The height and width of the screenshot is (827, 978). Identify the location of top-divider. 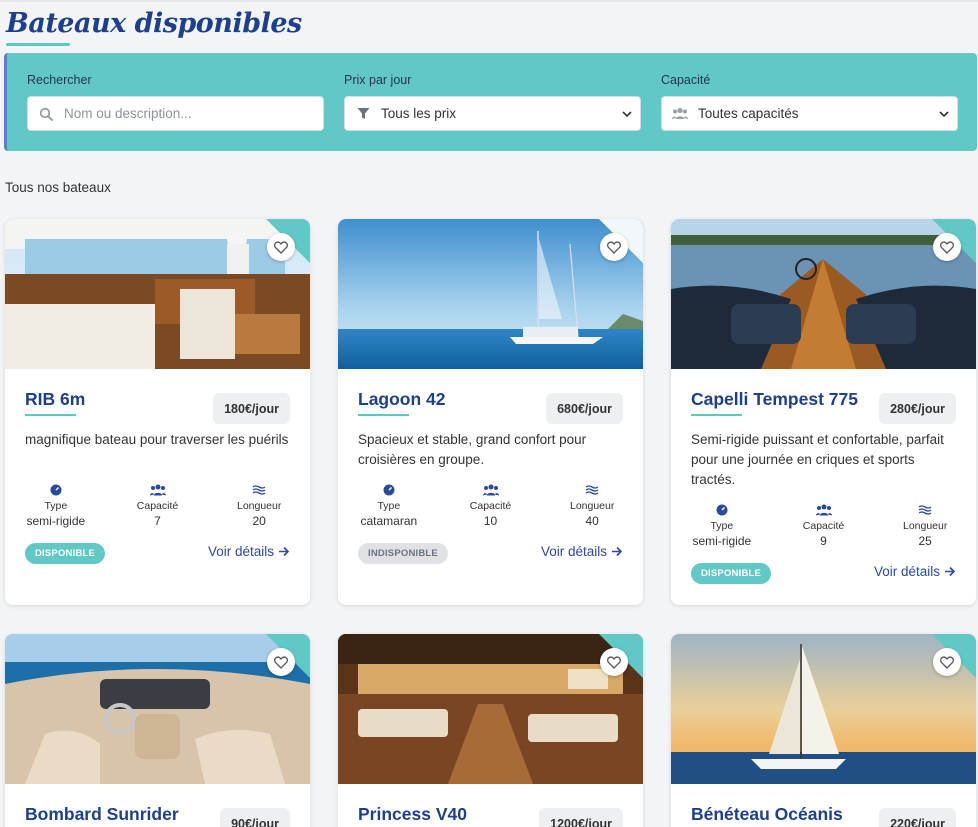
(489, 1).